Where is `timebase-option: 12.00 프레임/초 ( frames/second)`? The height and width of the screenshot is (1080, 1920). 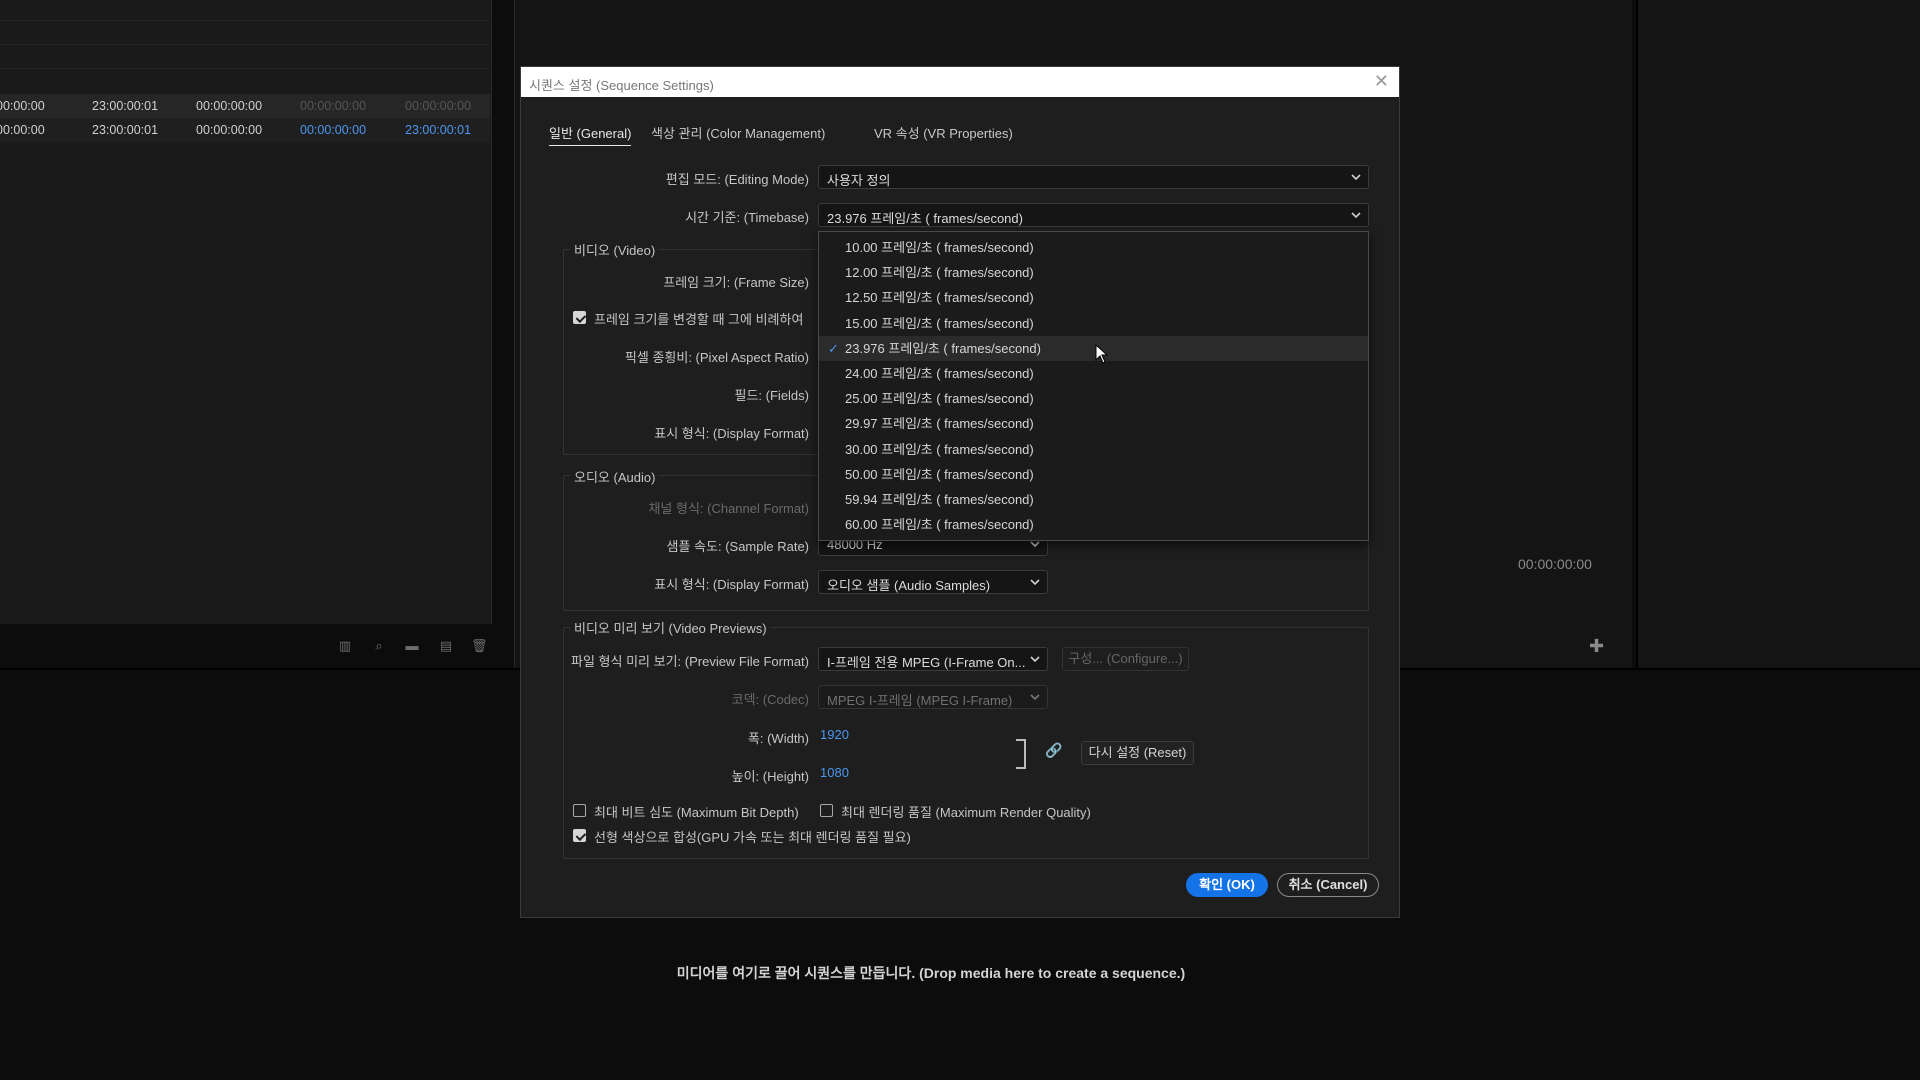 timebase-option: 12.00 프레임/초 ( frames/second) is located at coordinates (1093, 272).